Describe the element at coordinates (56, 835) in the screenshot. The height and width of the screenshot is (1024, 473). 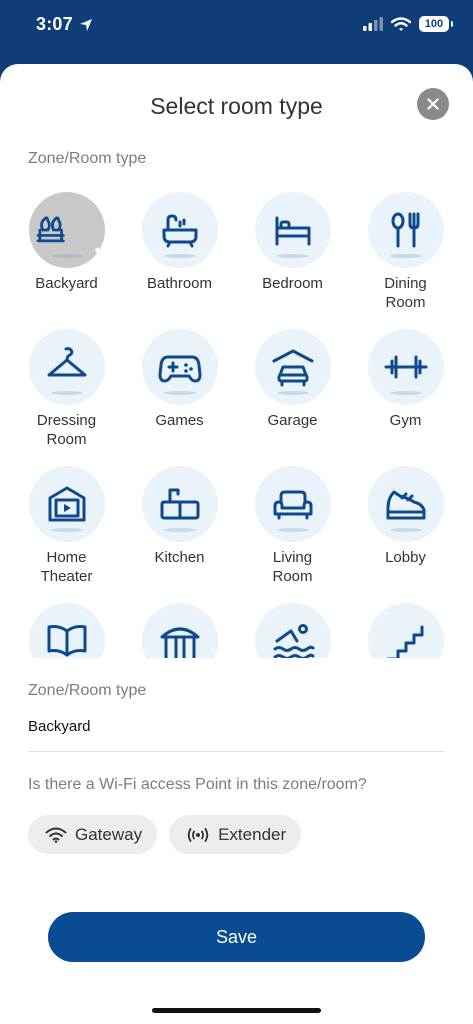
I see `wifi-icon` at that location.